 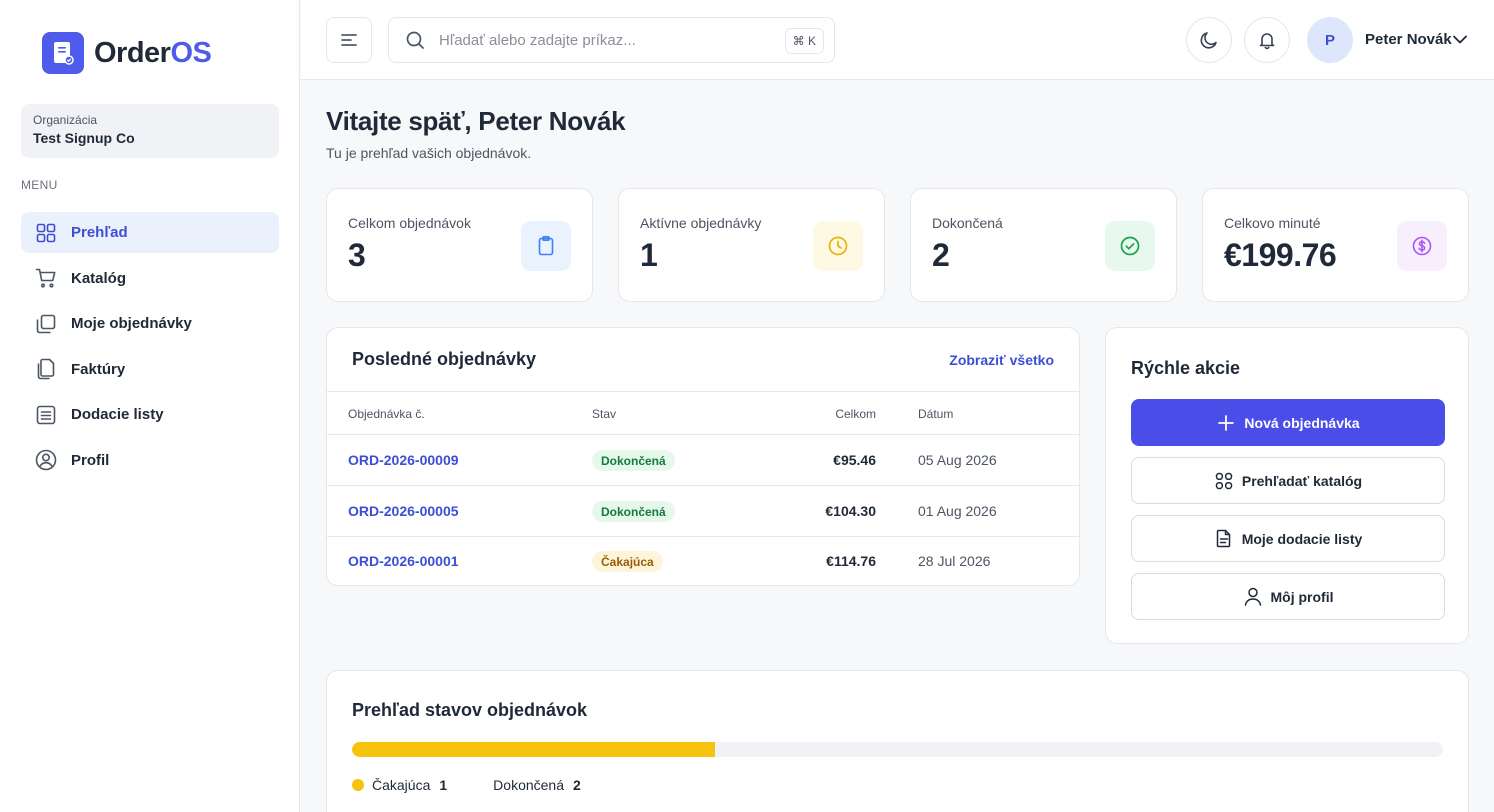 What do you see at coordinates (470, 710) in the screenshot?
I see `status-overview-title: Prehľad stavov objednávok` at bounding box center [470, 710].